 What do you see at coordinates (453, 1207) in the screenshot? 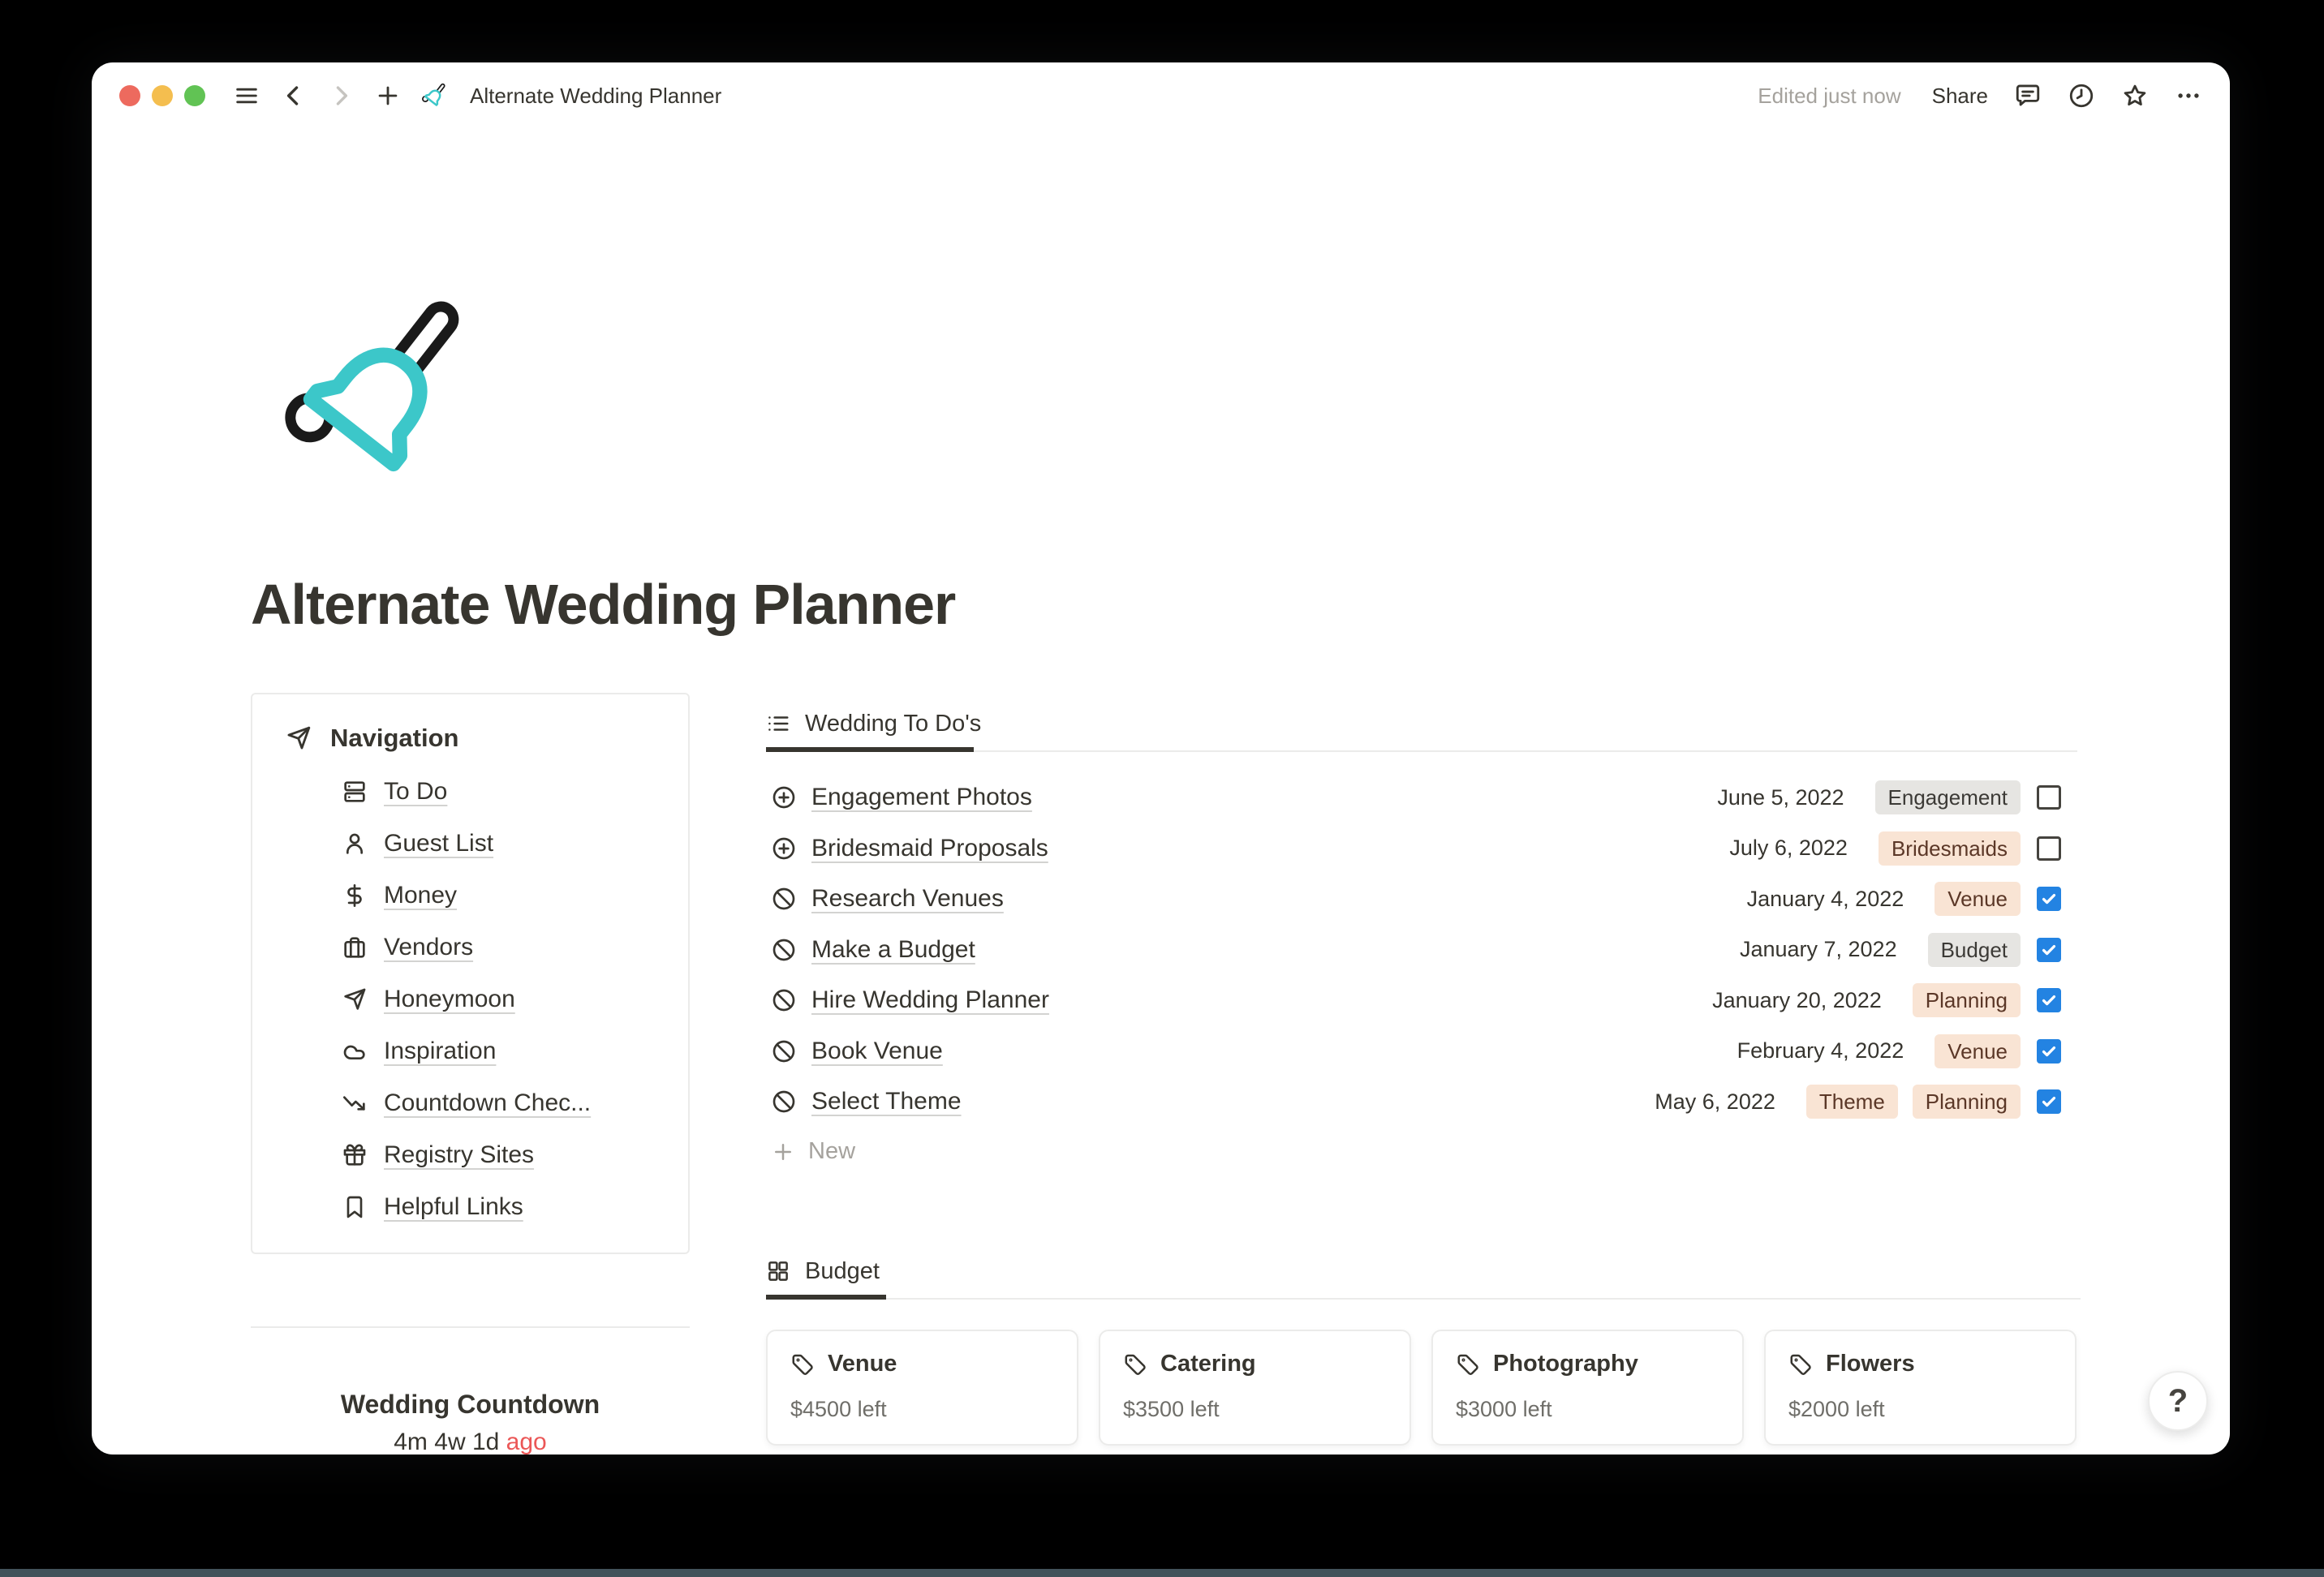
I see `nav-link-label: Helpful Links` at bounding box center [453, 1207].